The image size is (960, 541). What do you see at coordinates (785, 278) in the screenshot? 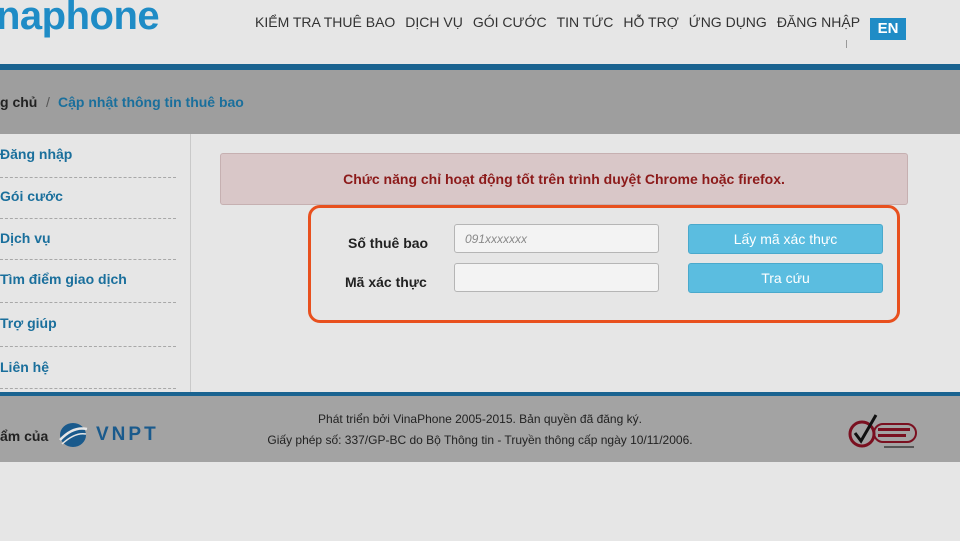
I see `lookup-button: Tra cứu` at bounding box center [785, 278].